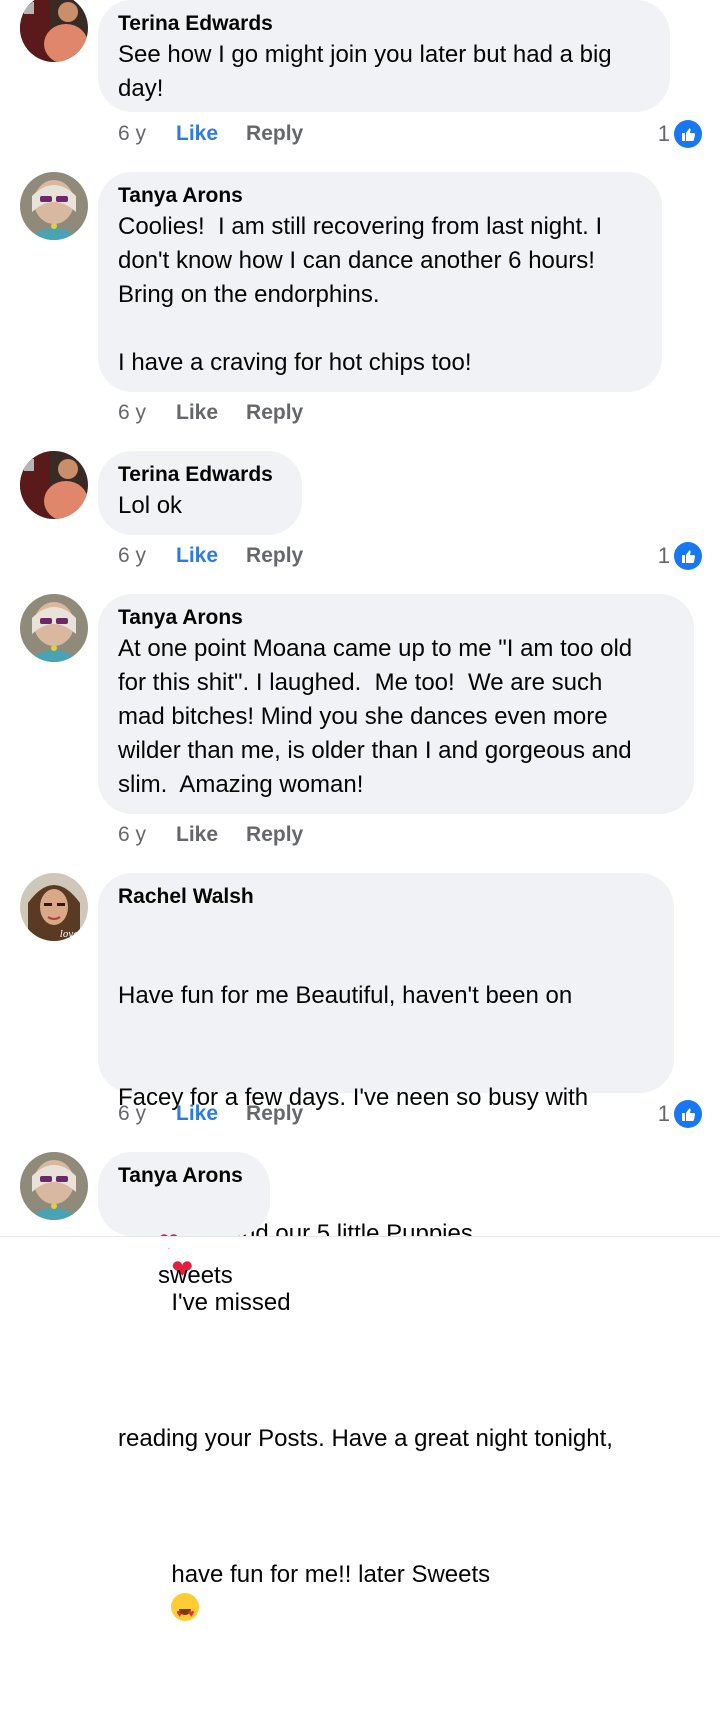  I want to click on comment-text: Lol ok, so click(150, 505).